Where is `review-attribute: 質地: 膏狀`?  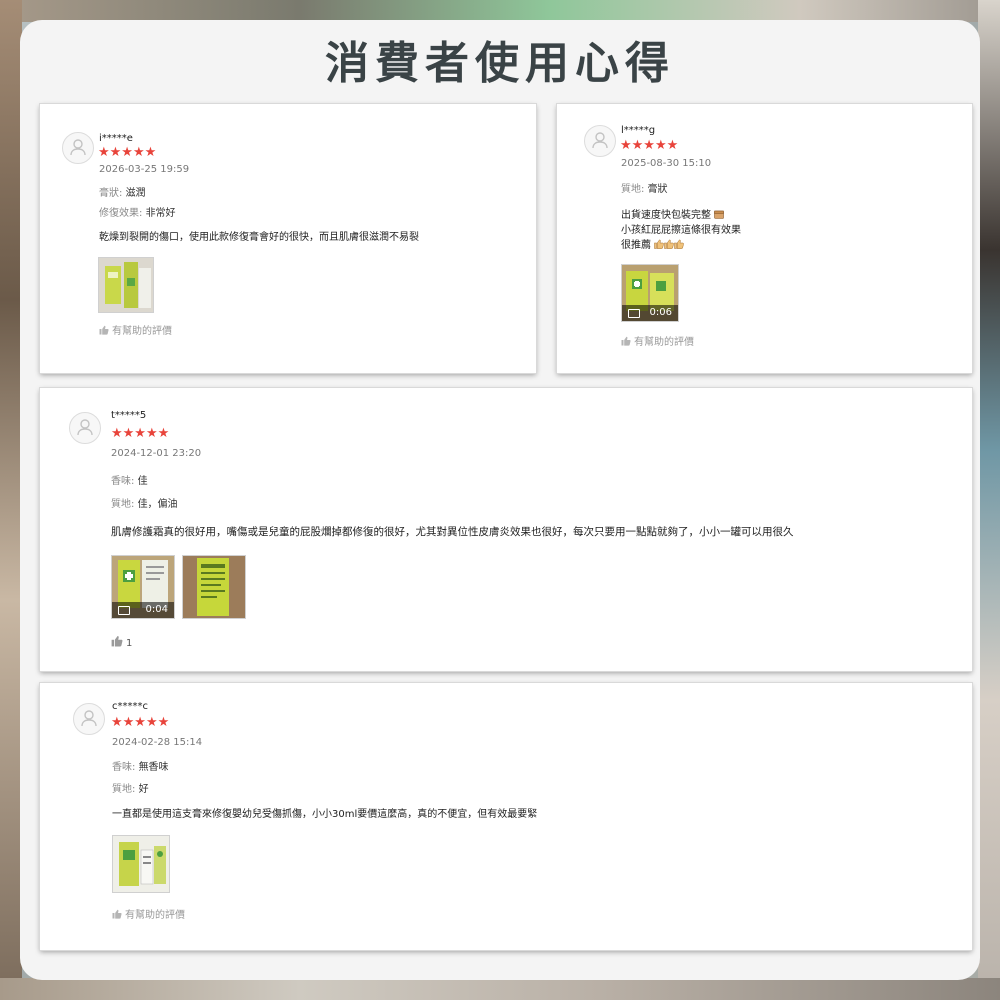
review-attribute: 質地: 膏狀 is located at coordinates (644, 190).